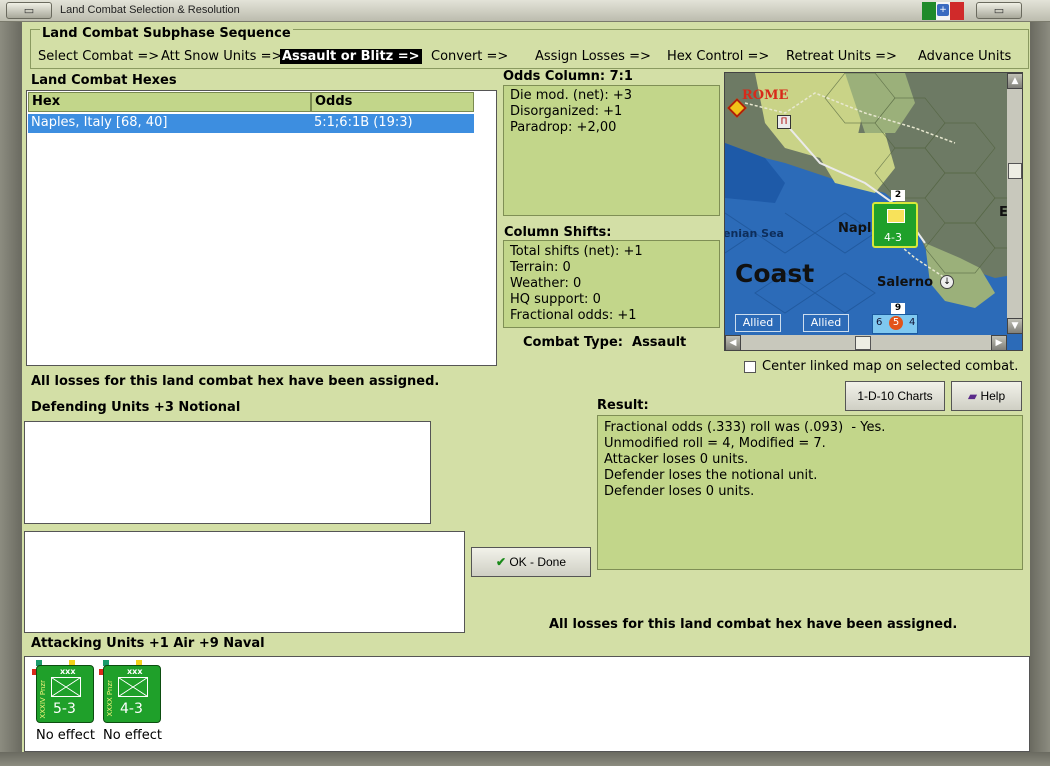 This screenshot has width=1050, height=766. What do you see at coordinates (558, 232) in the screenshot?
I see `shifts-title: Column Shifts:` at bounding box center [558, 232].